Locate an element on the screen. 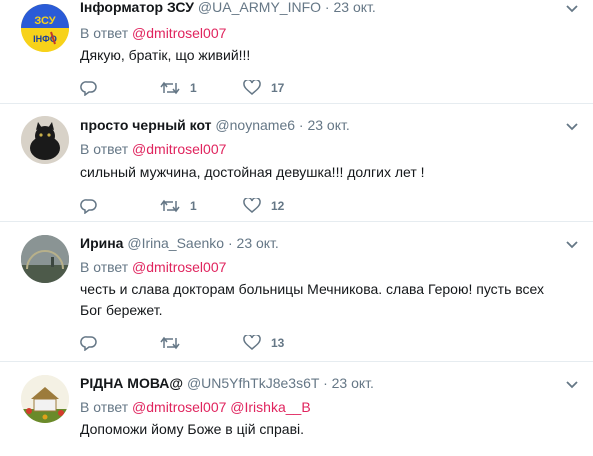 Image resolution: width=593 pixels, height=456 pixels. mention-link: @Irishka__B is located at coordinates (270, 407).